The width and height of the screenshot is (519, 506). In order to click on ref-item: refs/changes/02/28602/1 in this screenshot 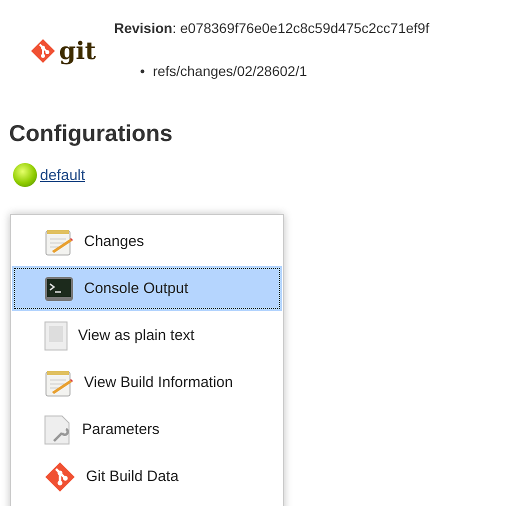, I will do `click(230, 71)`.